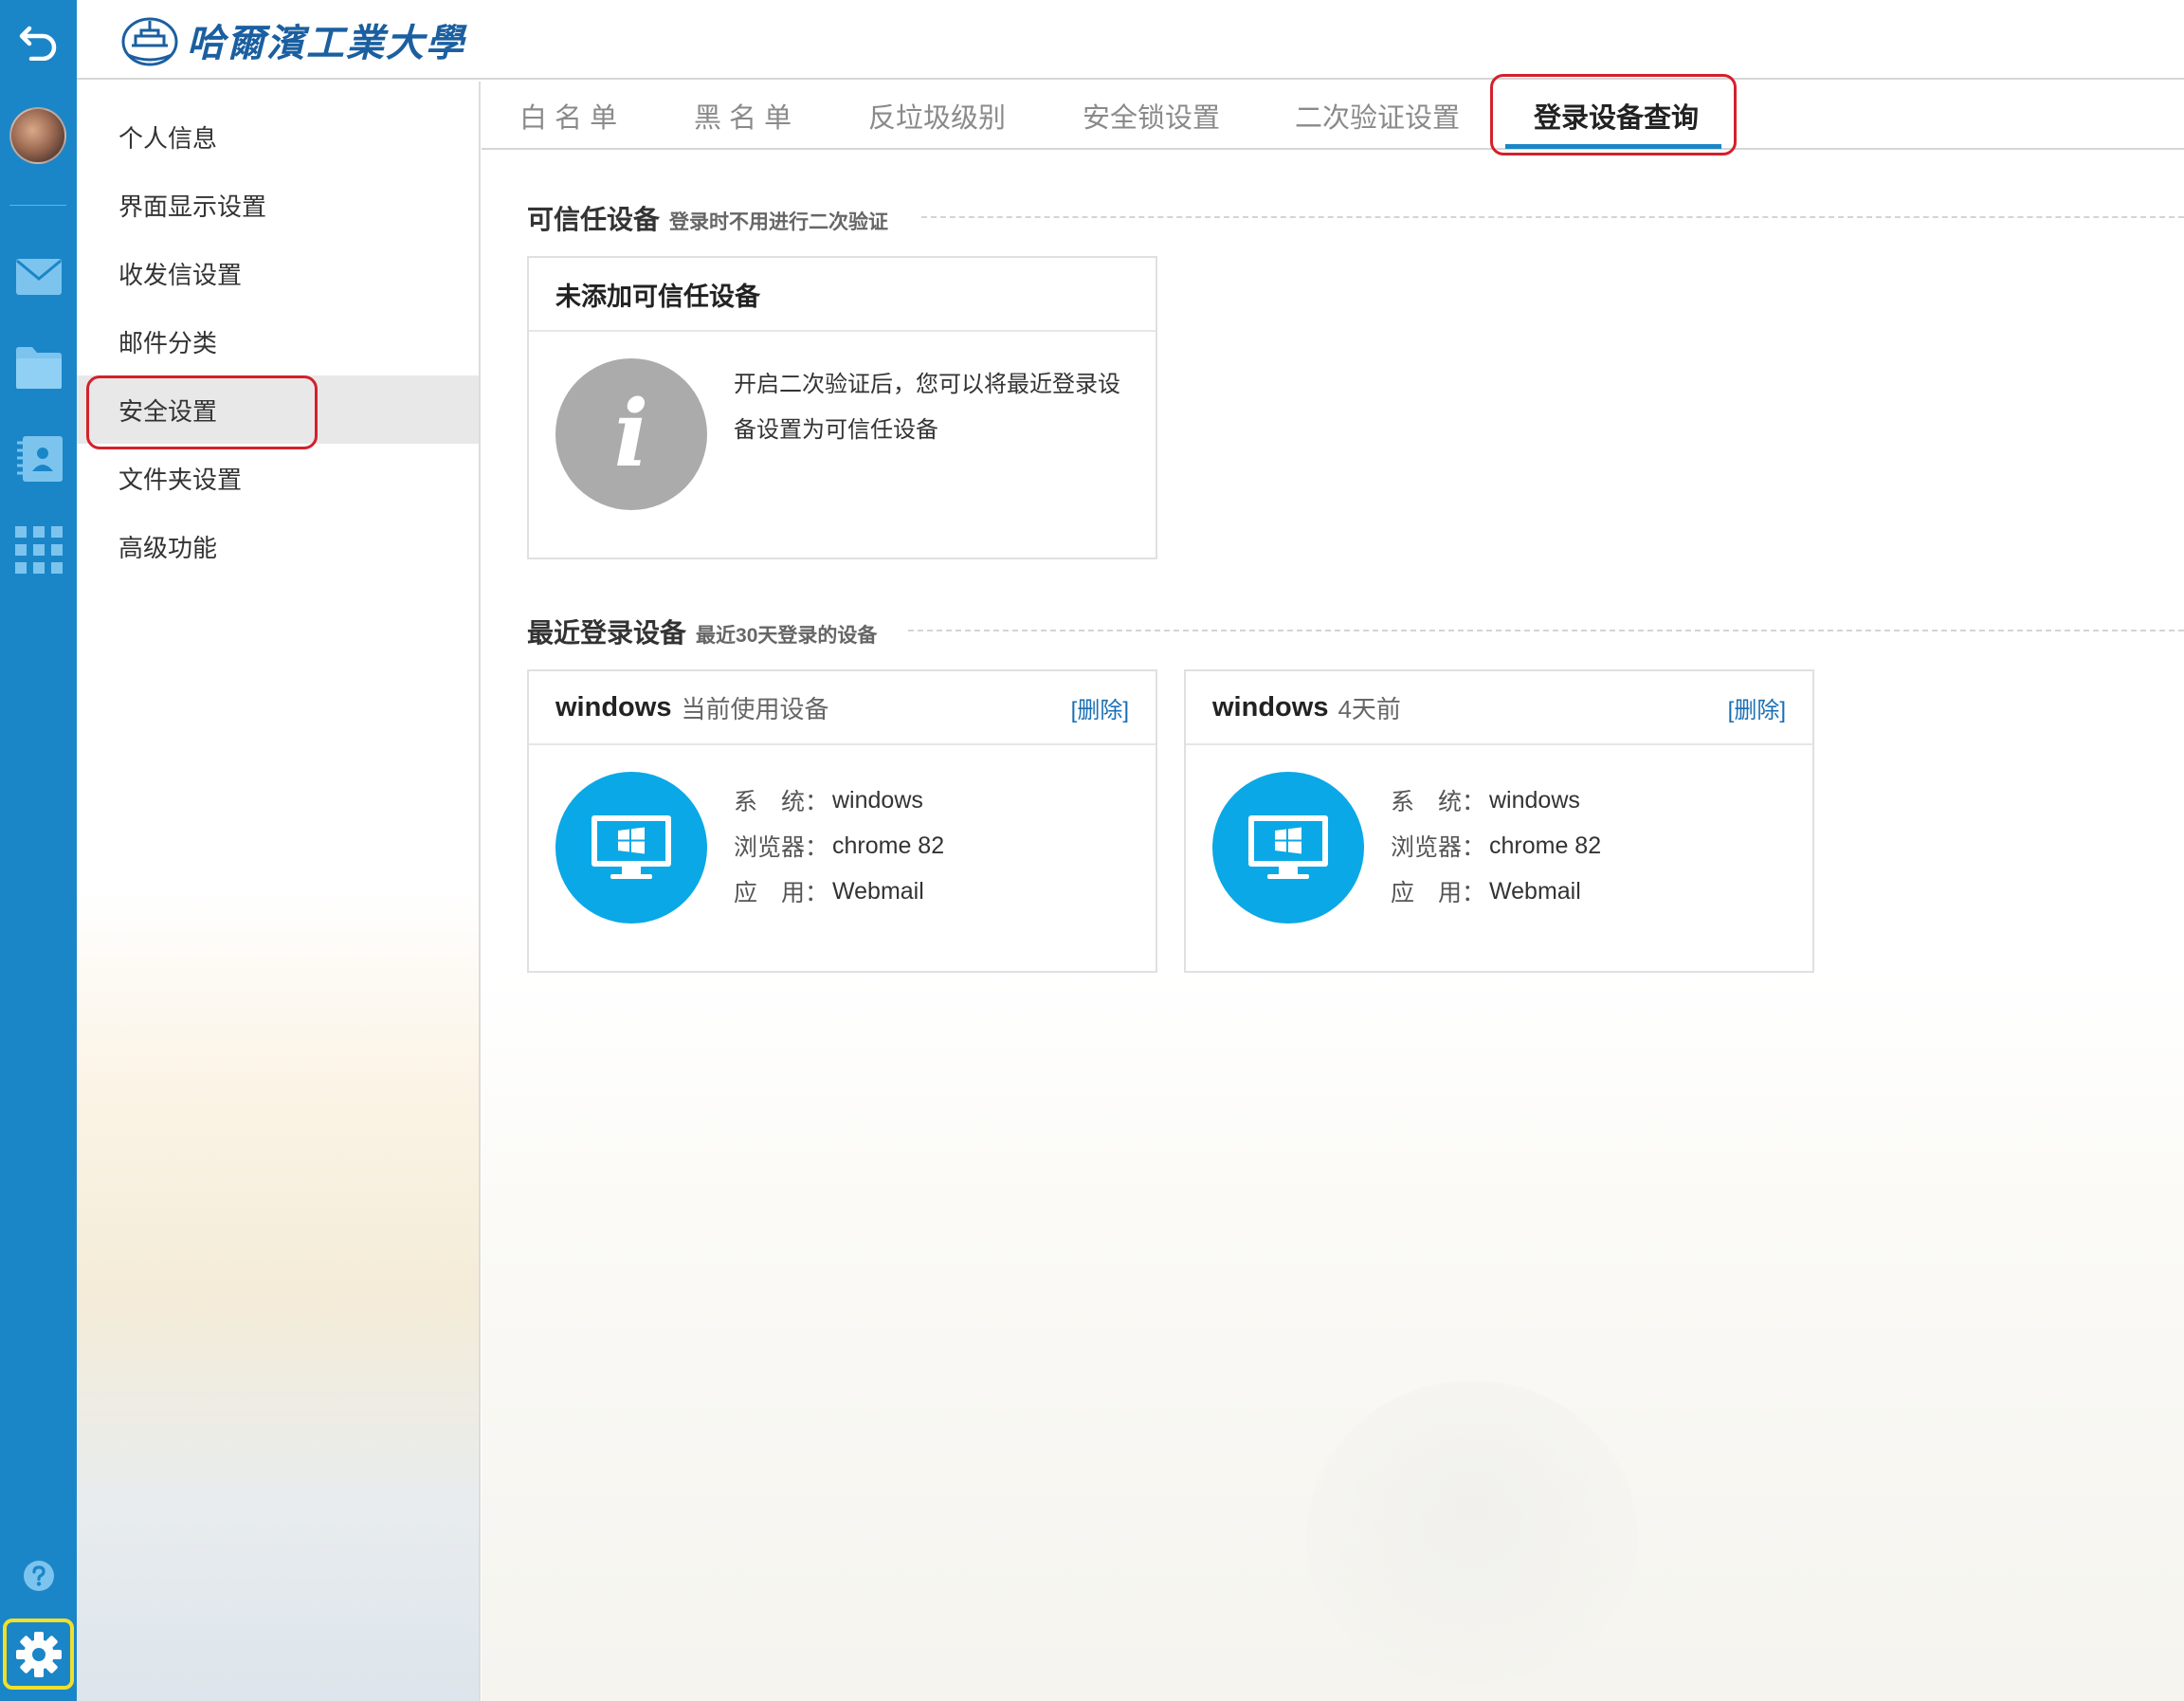 The image size is (2184, 1701). Describe the element at coordinates (37, 206) in the screenshot. I see `rail-divider` at that location.